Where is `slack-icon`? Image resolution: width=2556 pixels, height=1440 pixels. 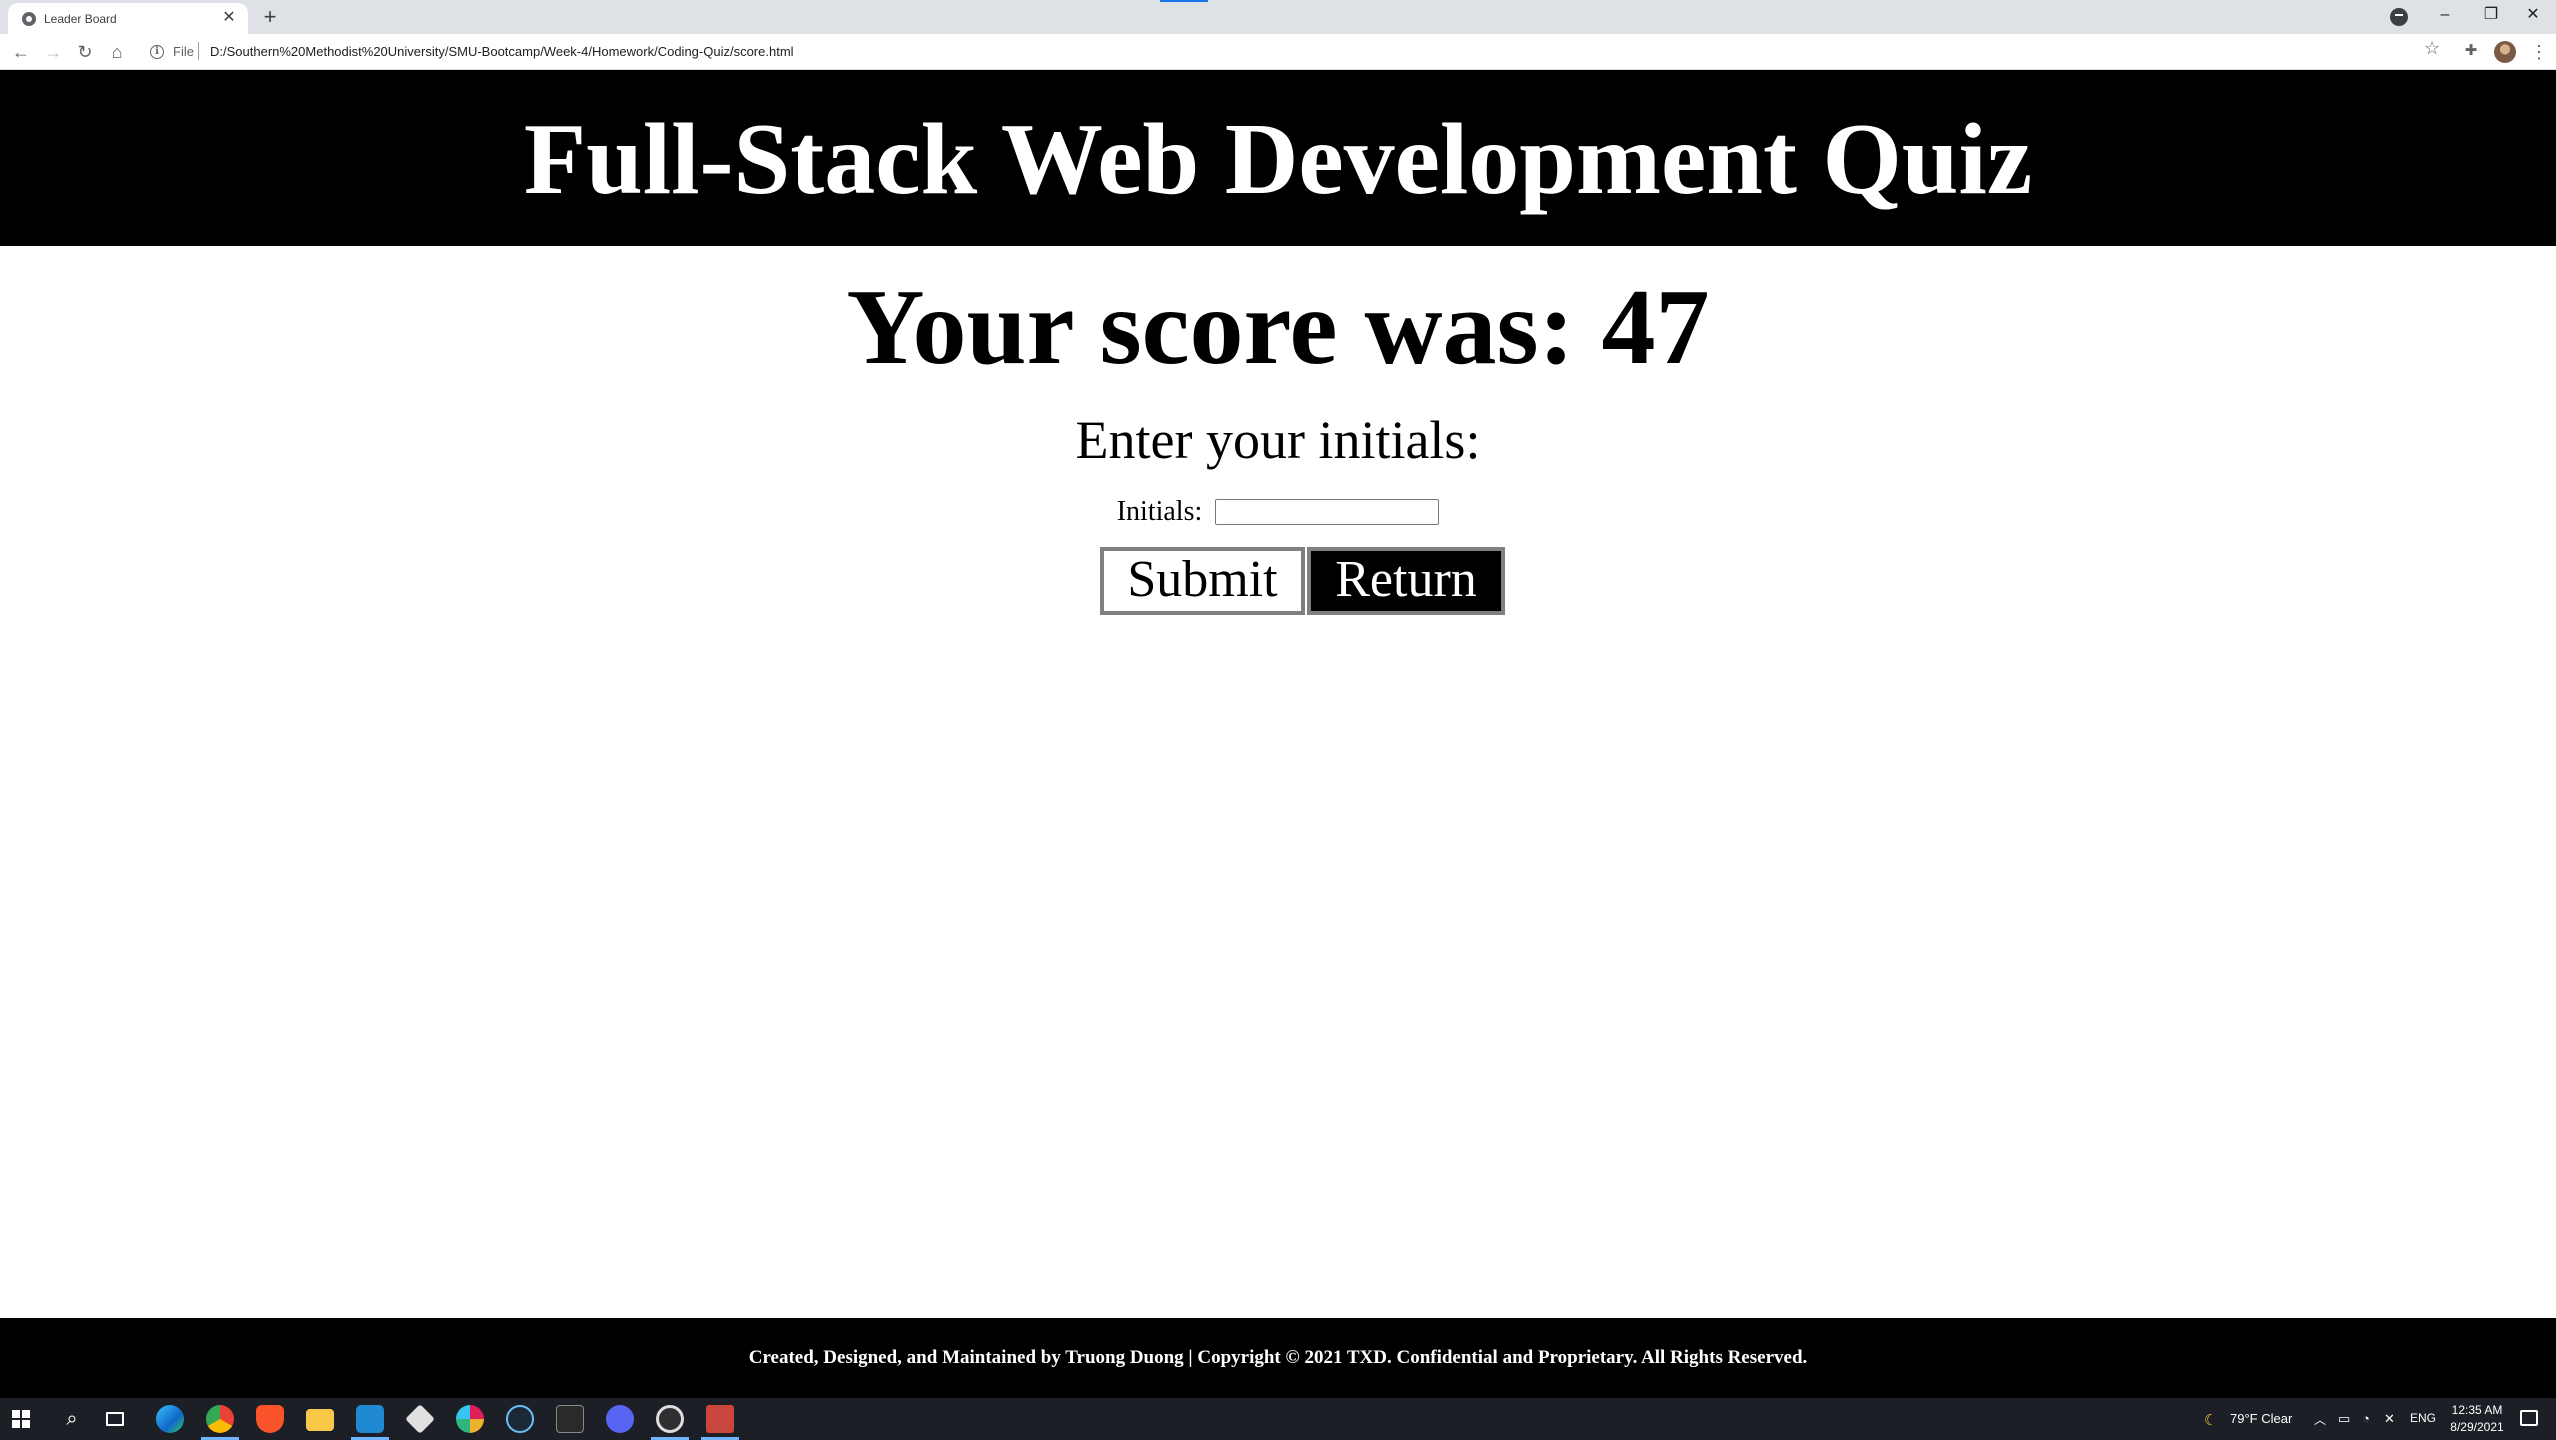 slack-icon is located at coordinates (470, 1419).